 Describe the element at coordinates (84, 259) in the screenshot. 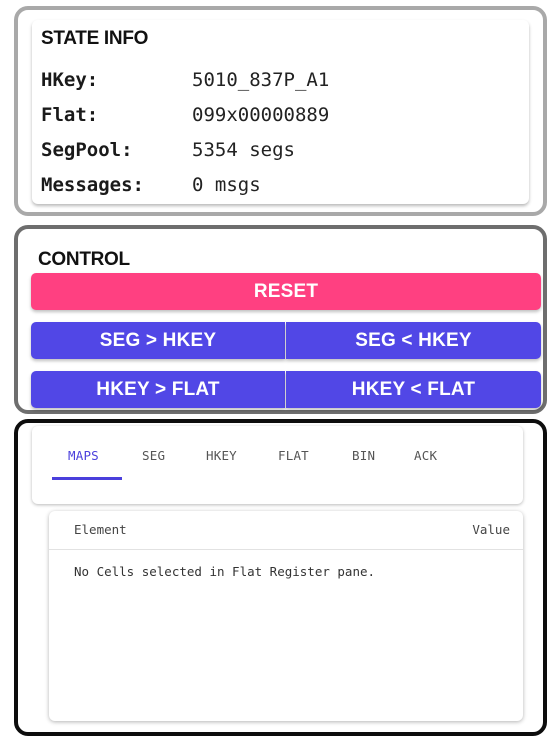

I see `control-title: CONTROL` at that location.